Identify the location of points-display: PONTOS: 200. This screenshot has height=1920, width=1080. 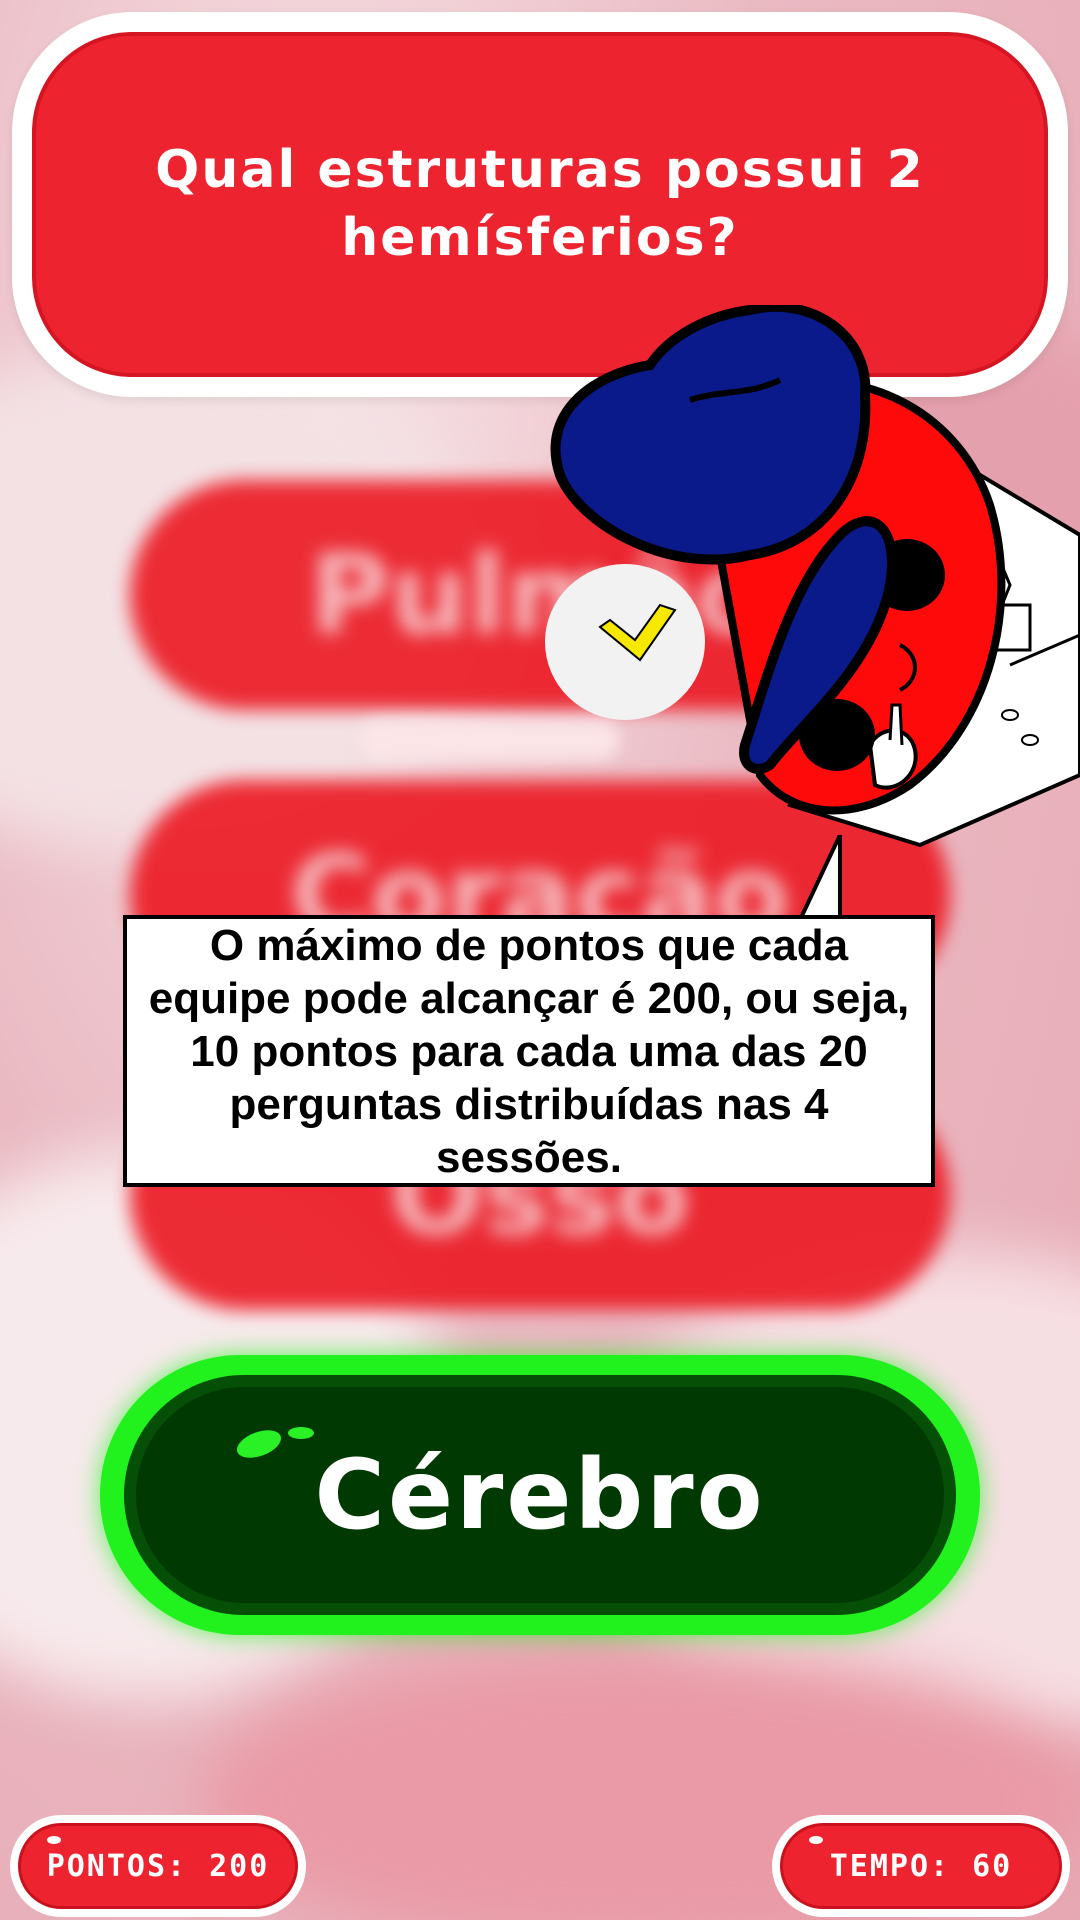
(158, 1866).